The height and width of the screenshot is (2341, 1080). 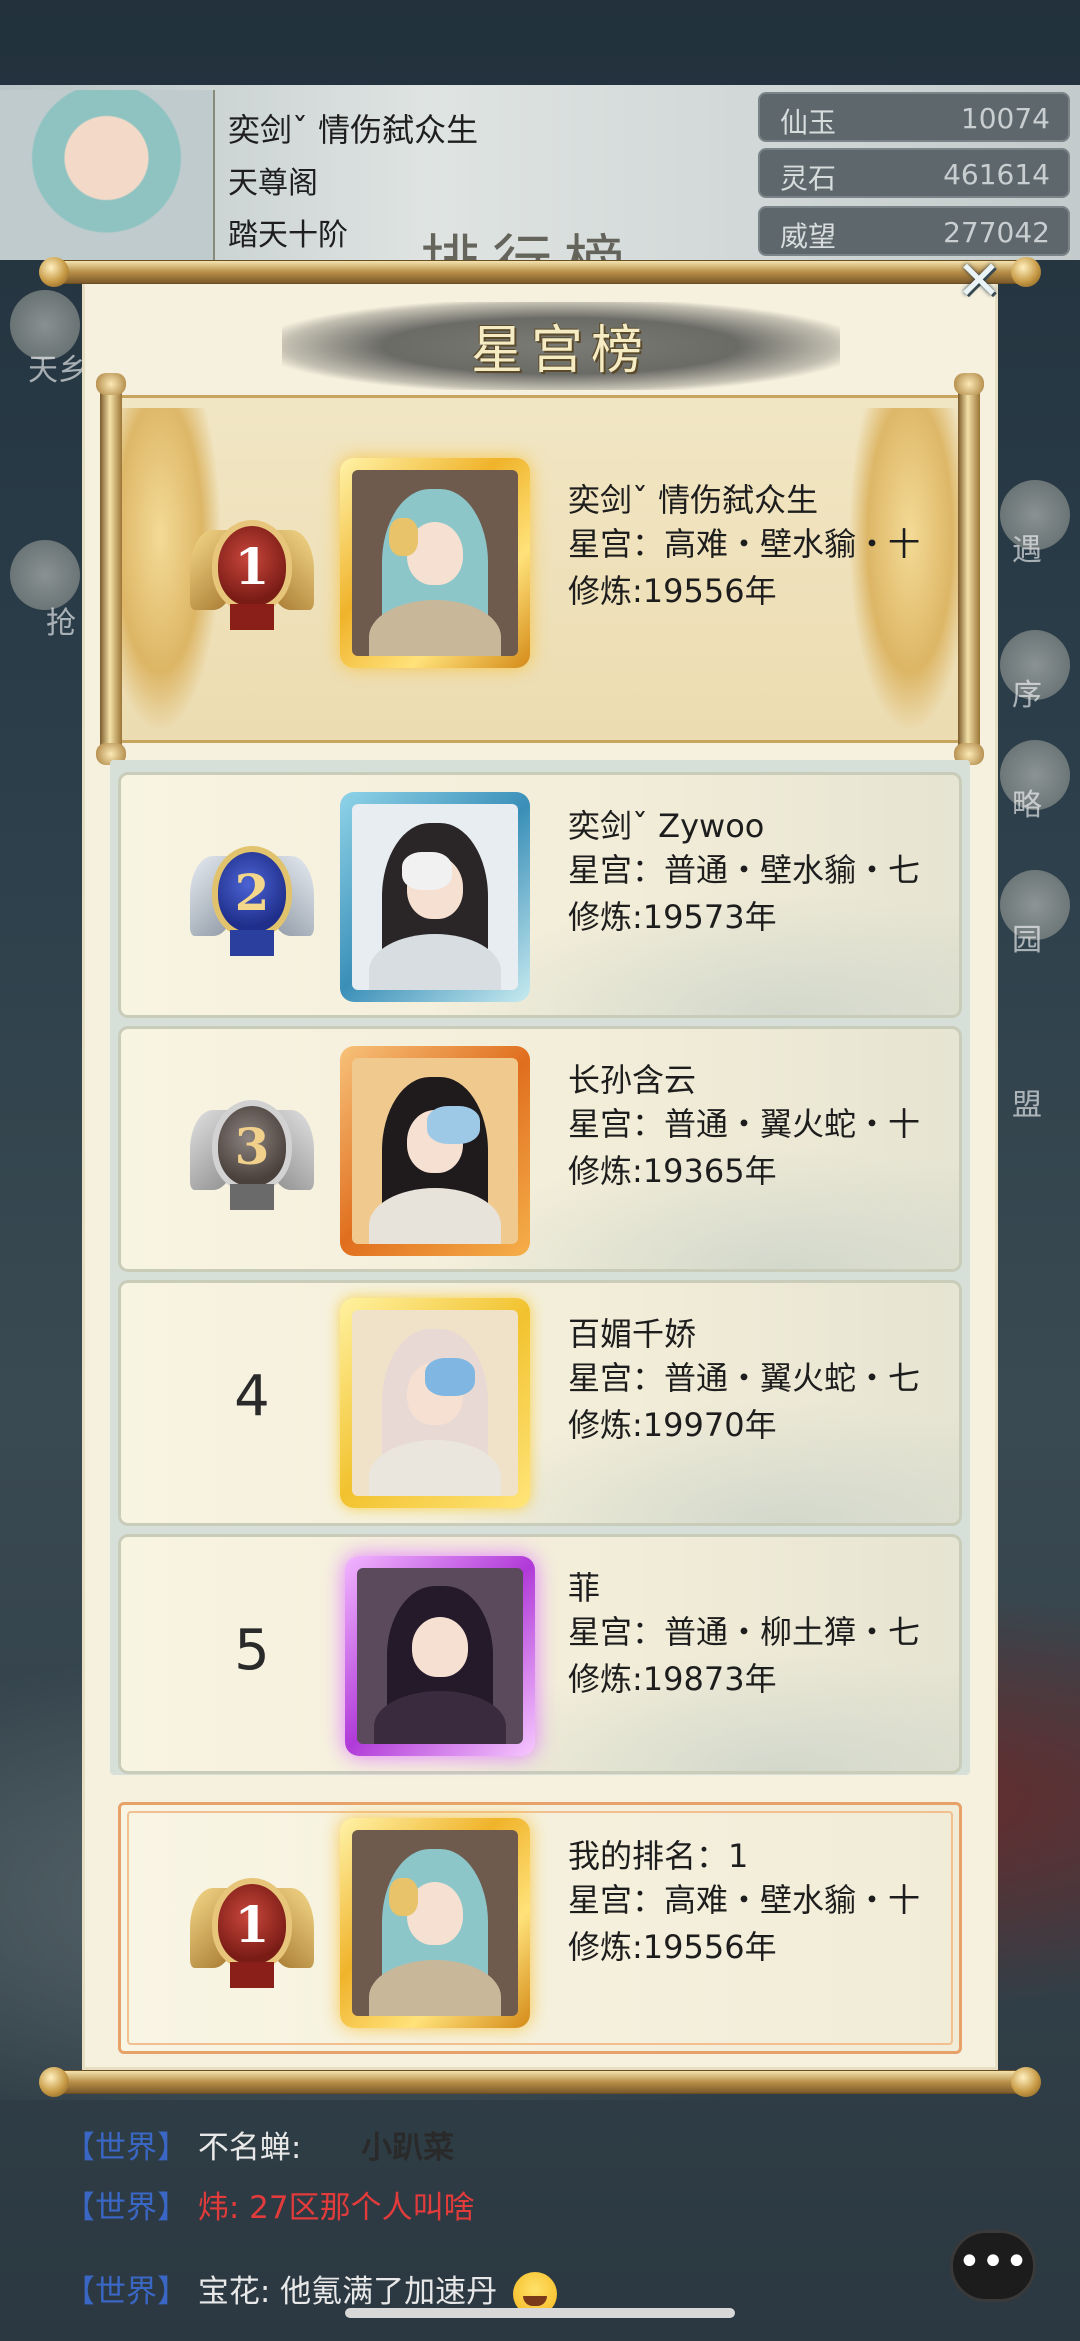 I want to click on side-menu-label: 略, so click(x=1027, y=805).